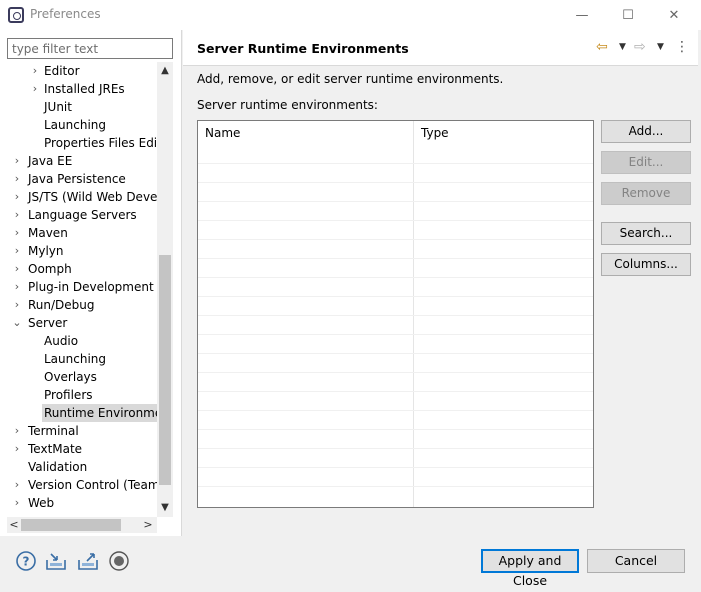 The height and width of the screenshot is (592, 701). I want to click on scroll-up-arrow-icon: ▲, so click(165, 71).